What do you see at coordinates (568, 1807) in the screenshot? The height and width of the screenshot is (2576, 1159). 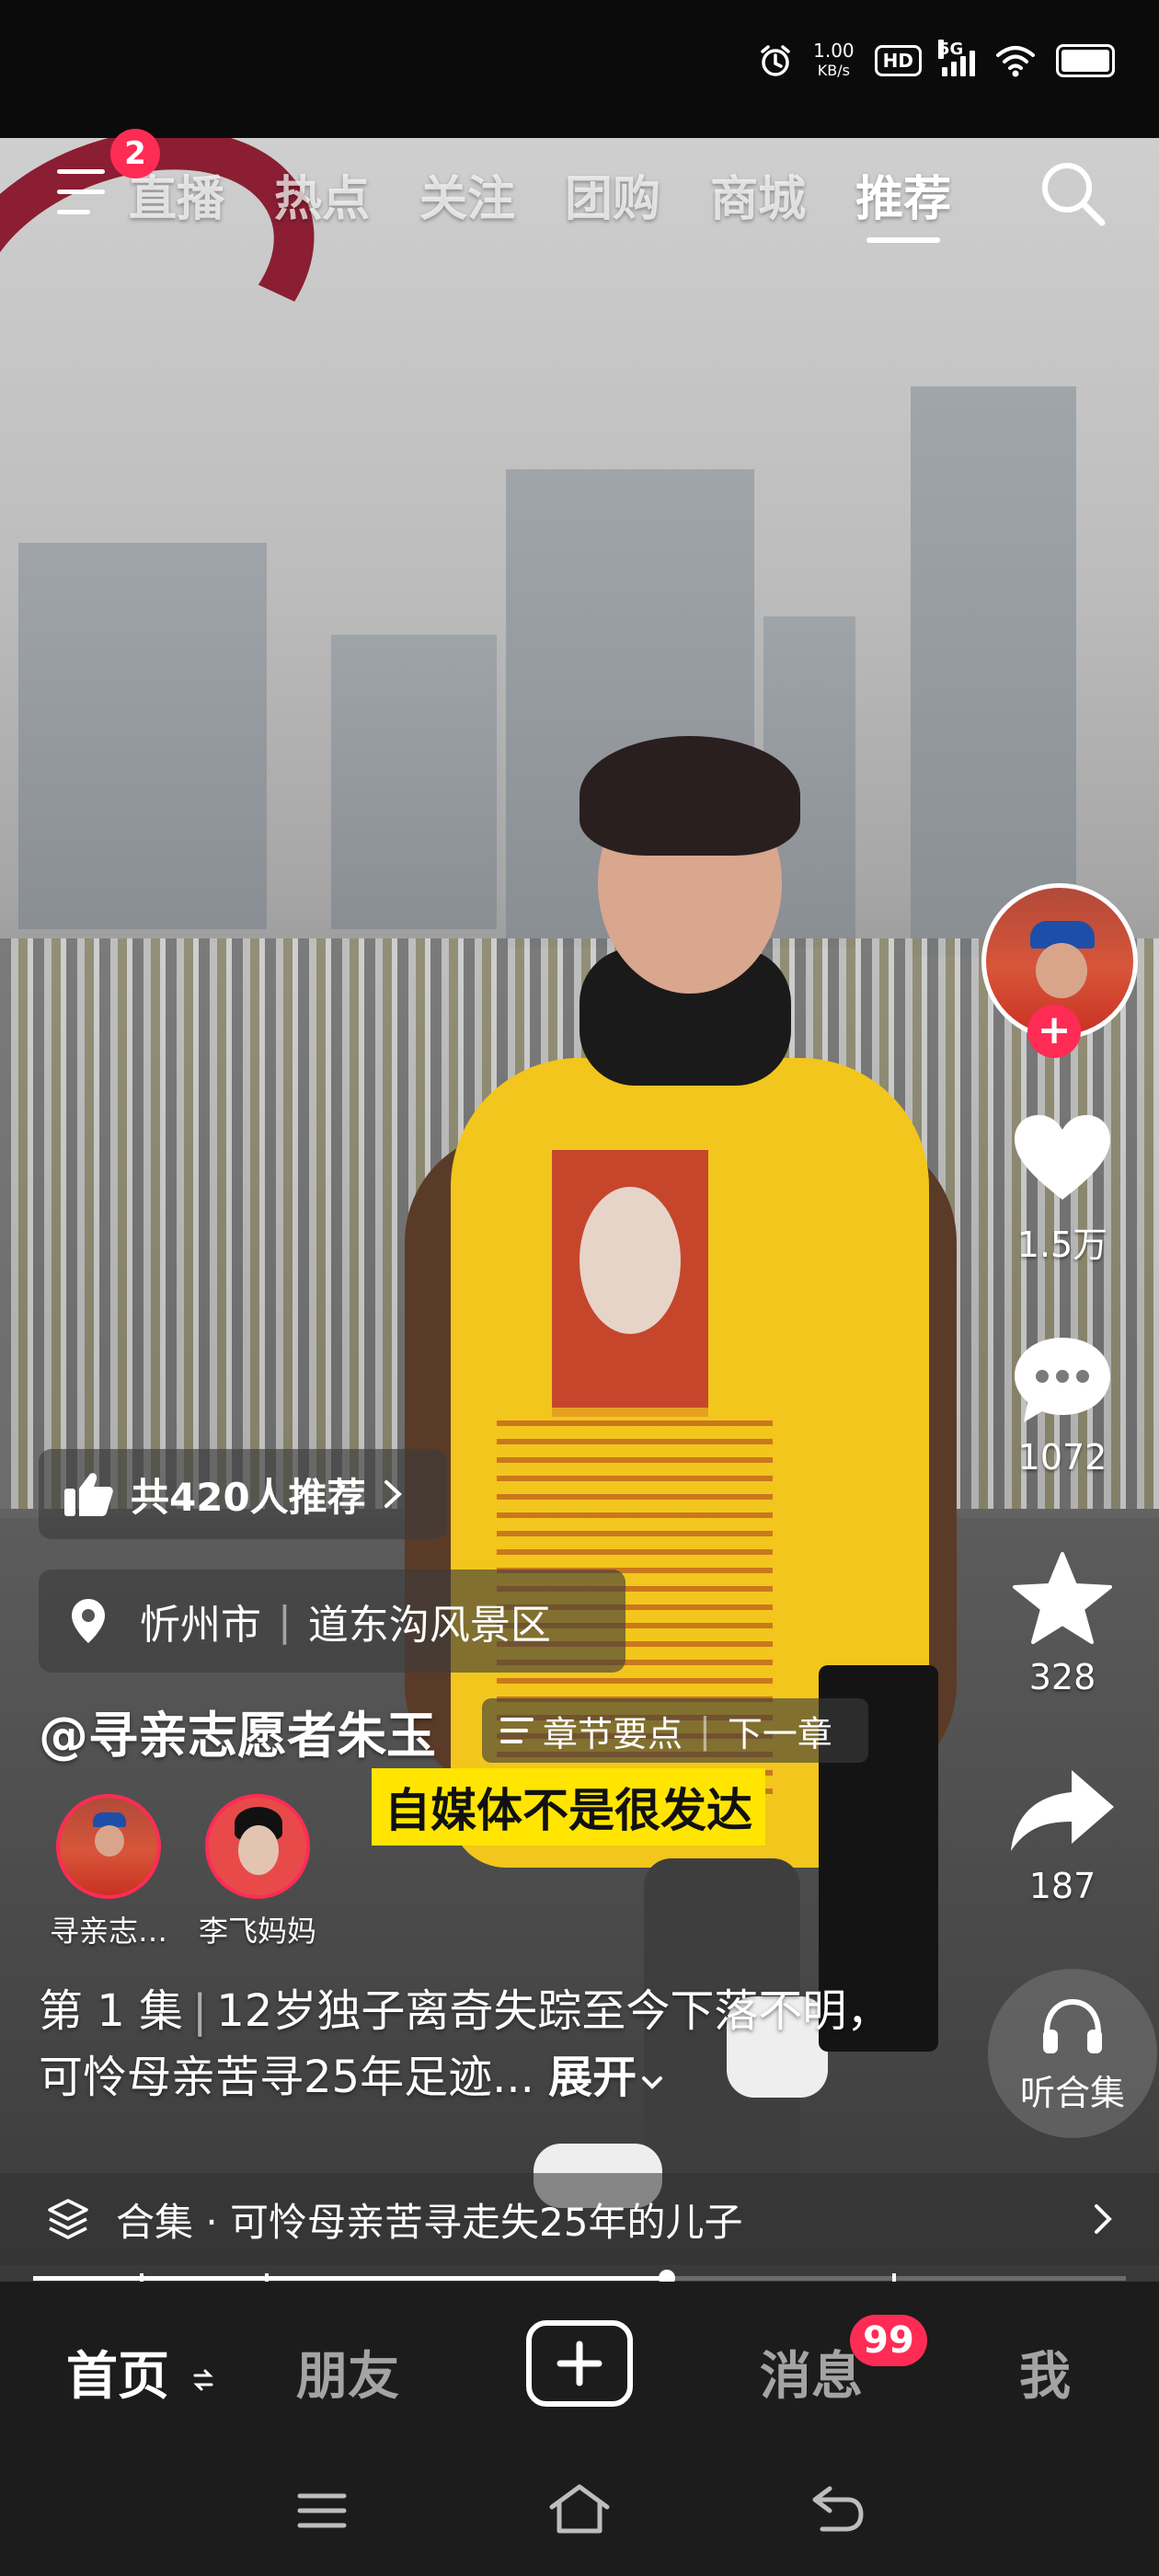 I see `video-subtitle: 自媒体不是很发达` at bounding box center [568, 1807].